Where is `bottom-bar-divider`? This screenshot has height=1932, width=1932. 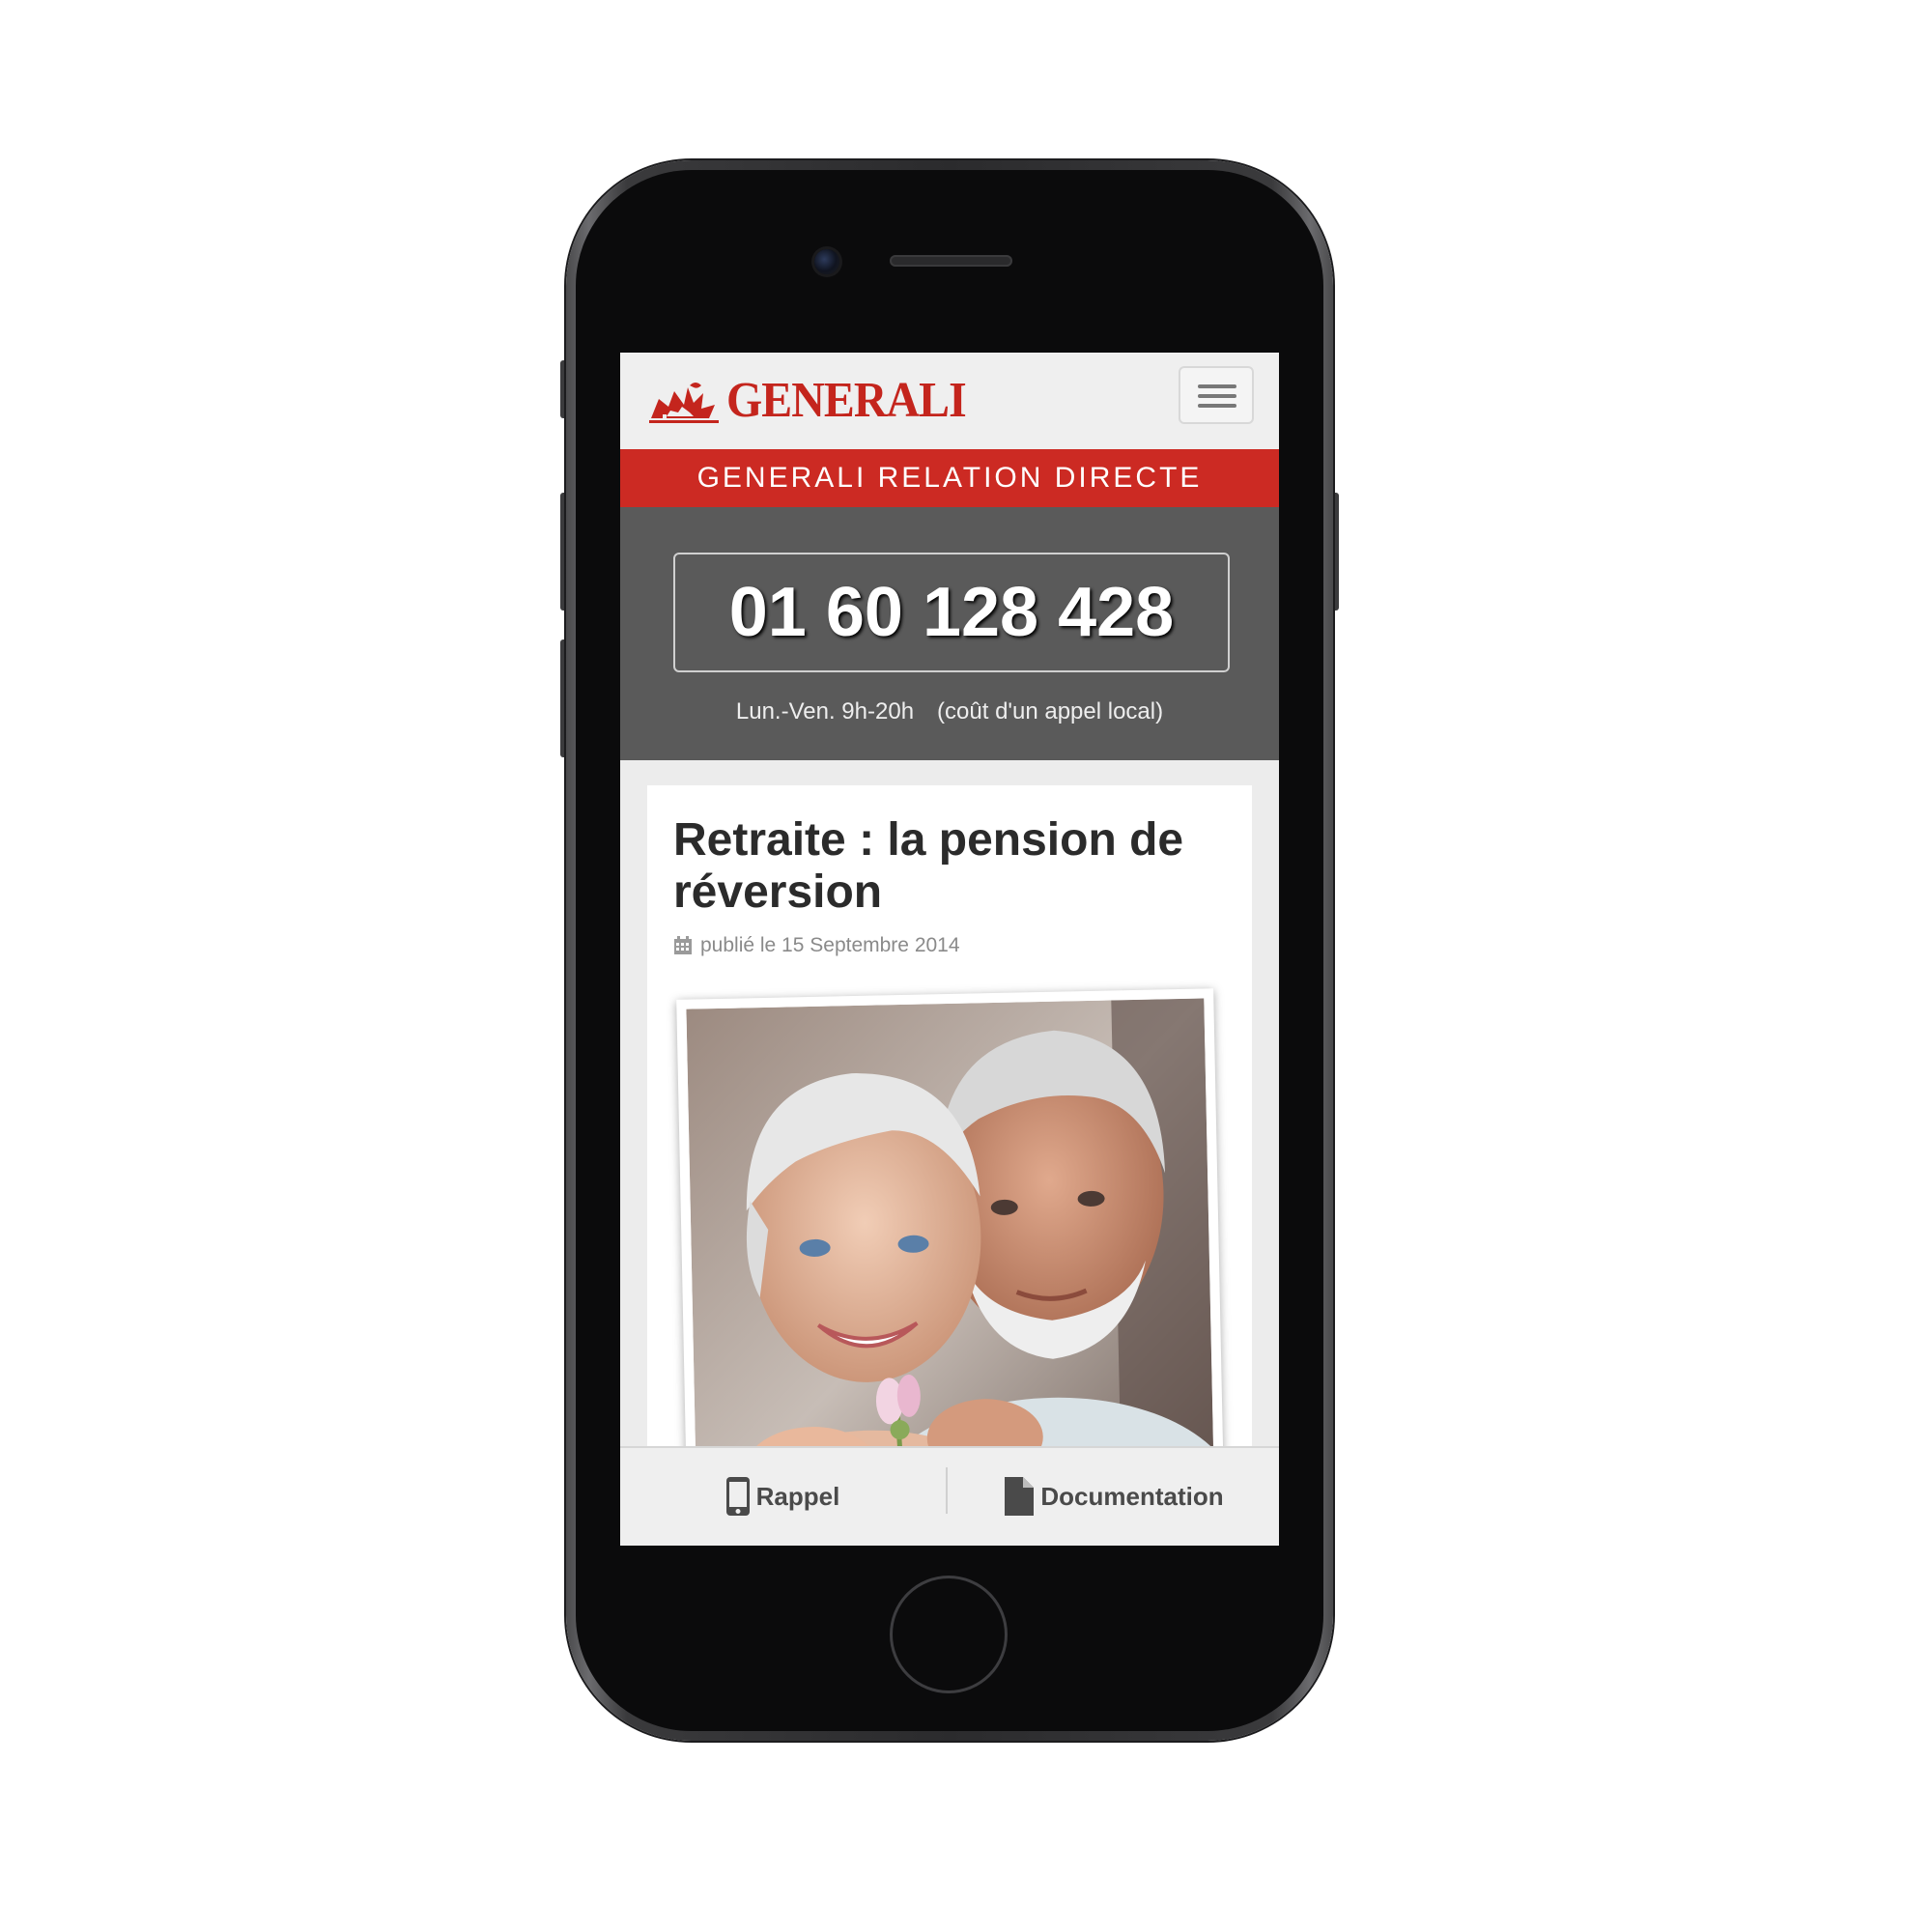 bottom-bar-divider is located at coordinates (947, 1490).